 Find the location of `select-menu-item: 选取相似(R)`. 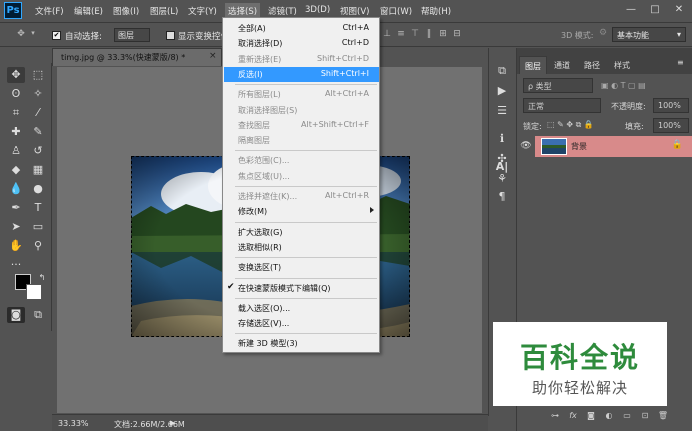

select-menu-item: 选取相似(R) is located at coordinates (301, 247).